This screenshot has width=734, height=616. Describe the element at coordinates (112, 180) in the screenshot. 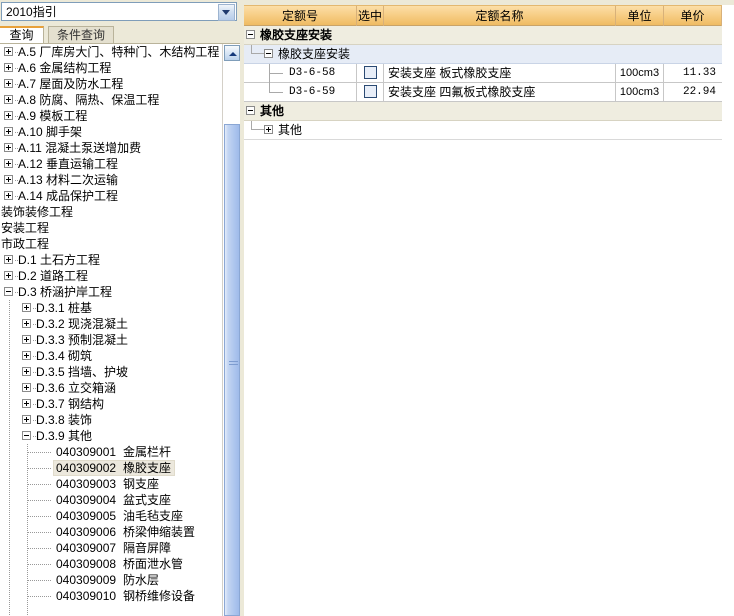

I see `tree-node: A.13 材料二次运输` at that location.